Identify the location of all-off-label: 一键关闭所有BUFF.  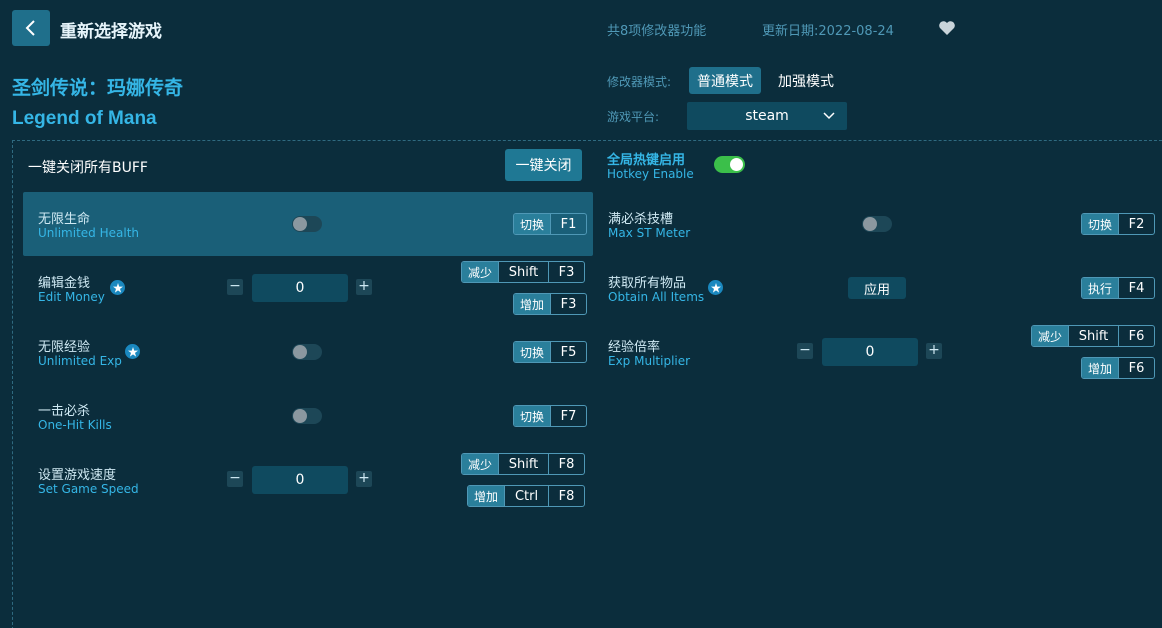
(88, 167).